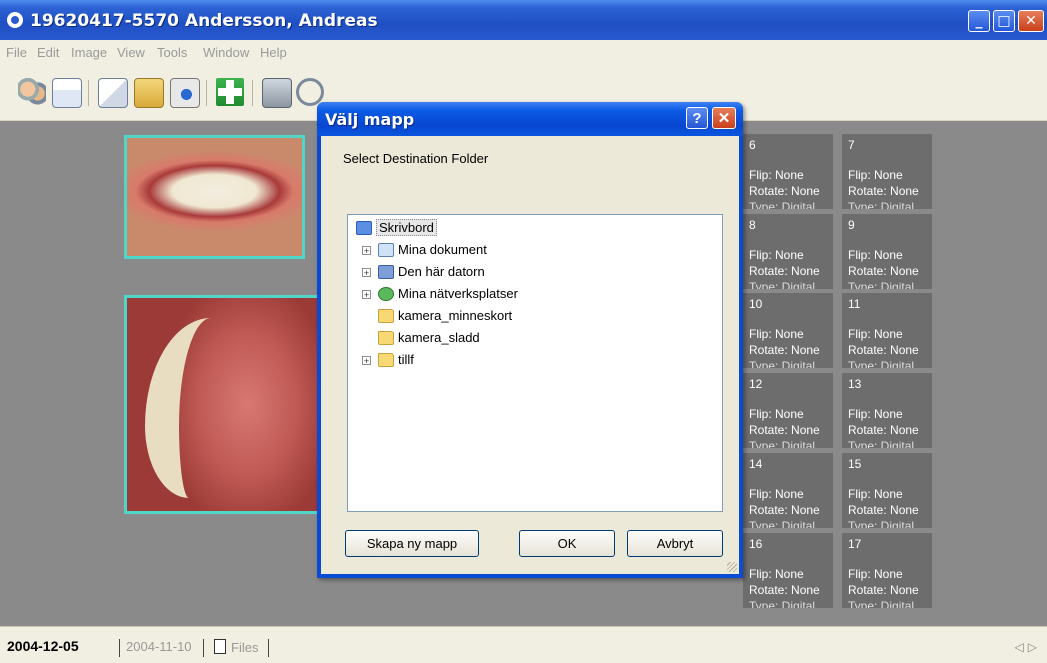  Describe the element at coordinates (43, 646) in the screenshot. I see `tab-date-active: 2004-12-05` at that location.